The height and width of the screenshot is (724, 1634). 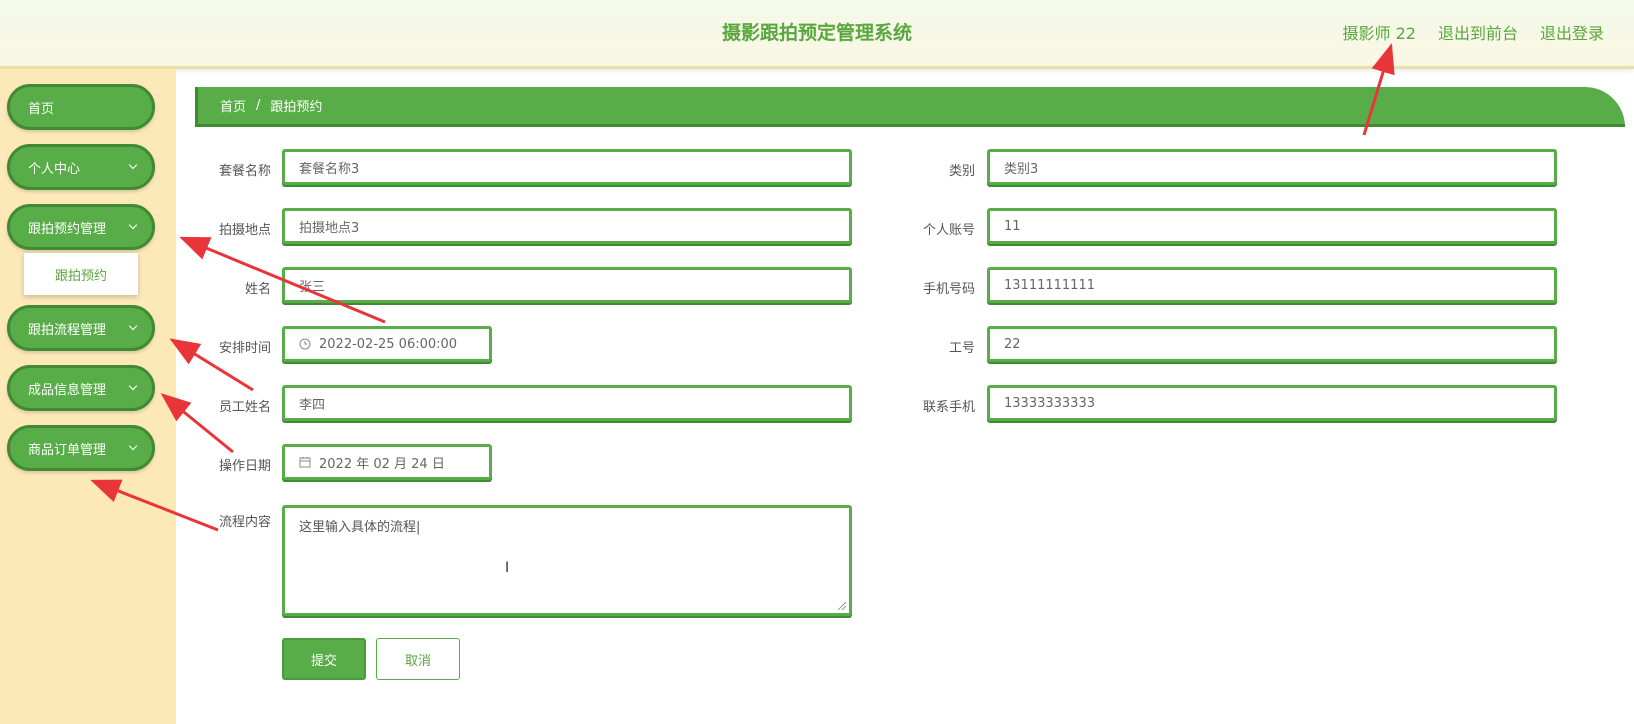 I want to click on sidebar-item-label: 个人中心, so click(x=54, y=169).